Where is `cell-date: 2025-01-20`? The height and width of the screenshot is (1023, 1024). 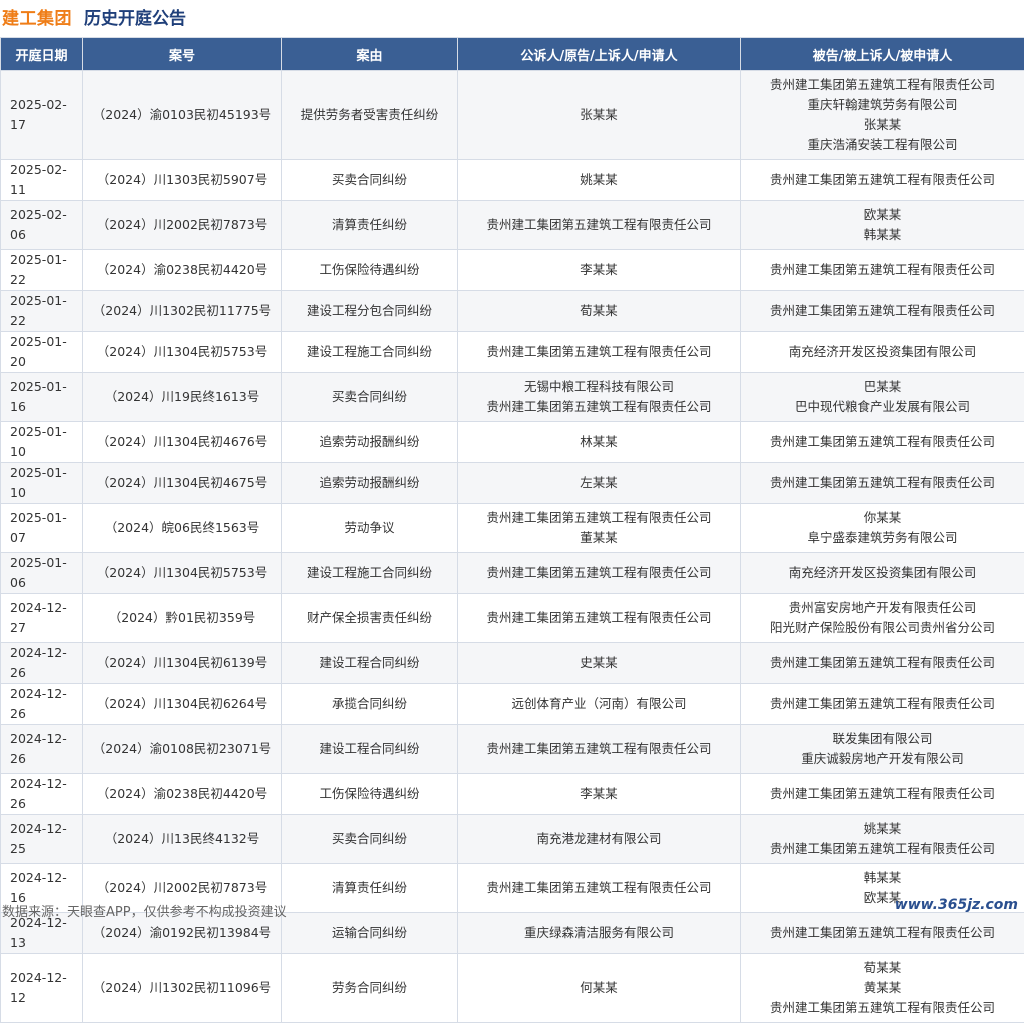 cell-date: 2025-01-20 is located at coordinates (42, 352).